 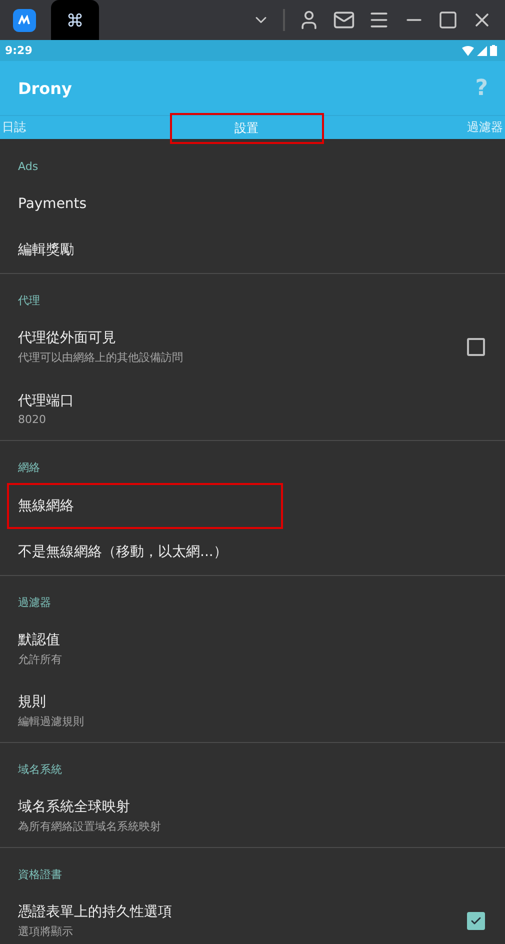 I want to click on setting-title: 域名系統全球映射, so click(x=89, y=807).